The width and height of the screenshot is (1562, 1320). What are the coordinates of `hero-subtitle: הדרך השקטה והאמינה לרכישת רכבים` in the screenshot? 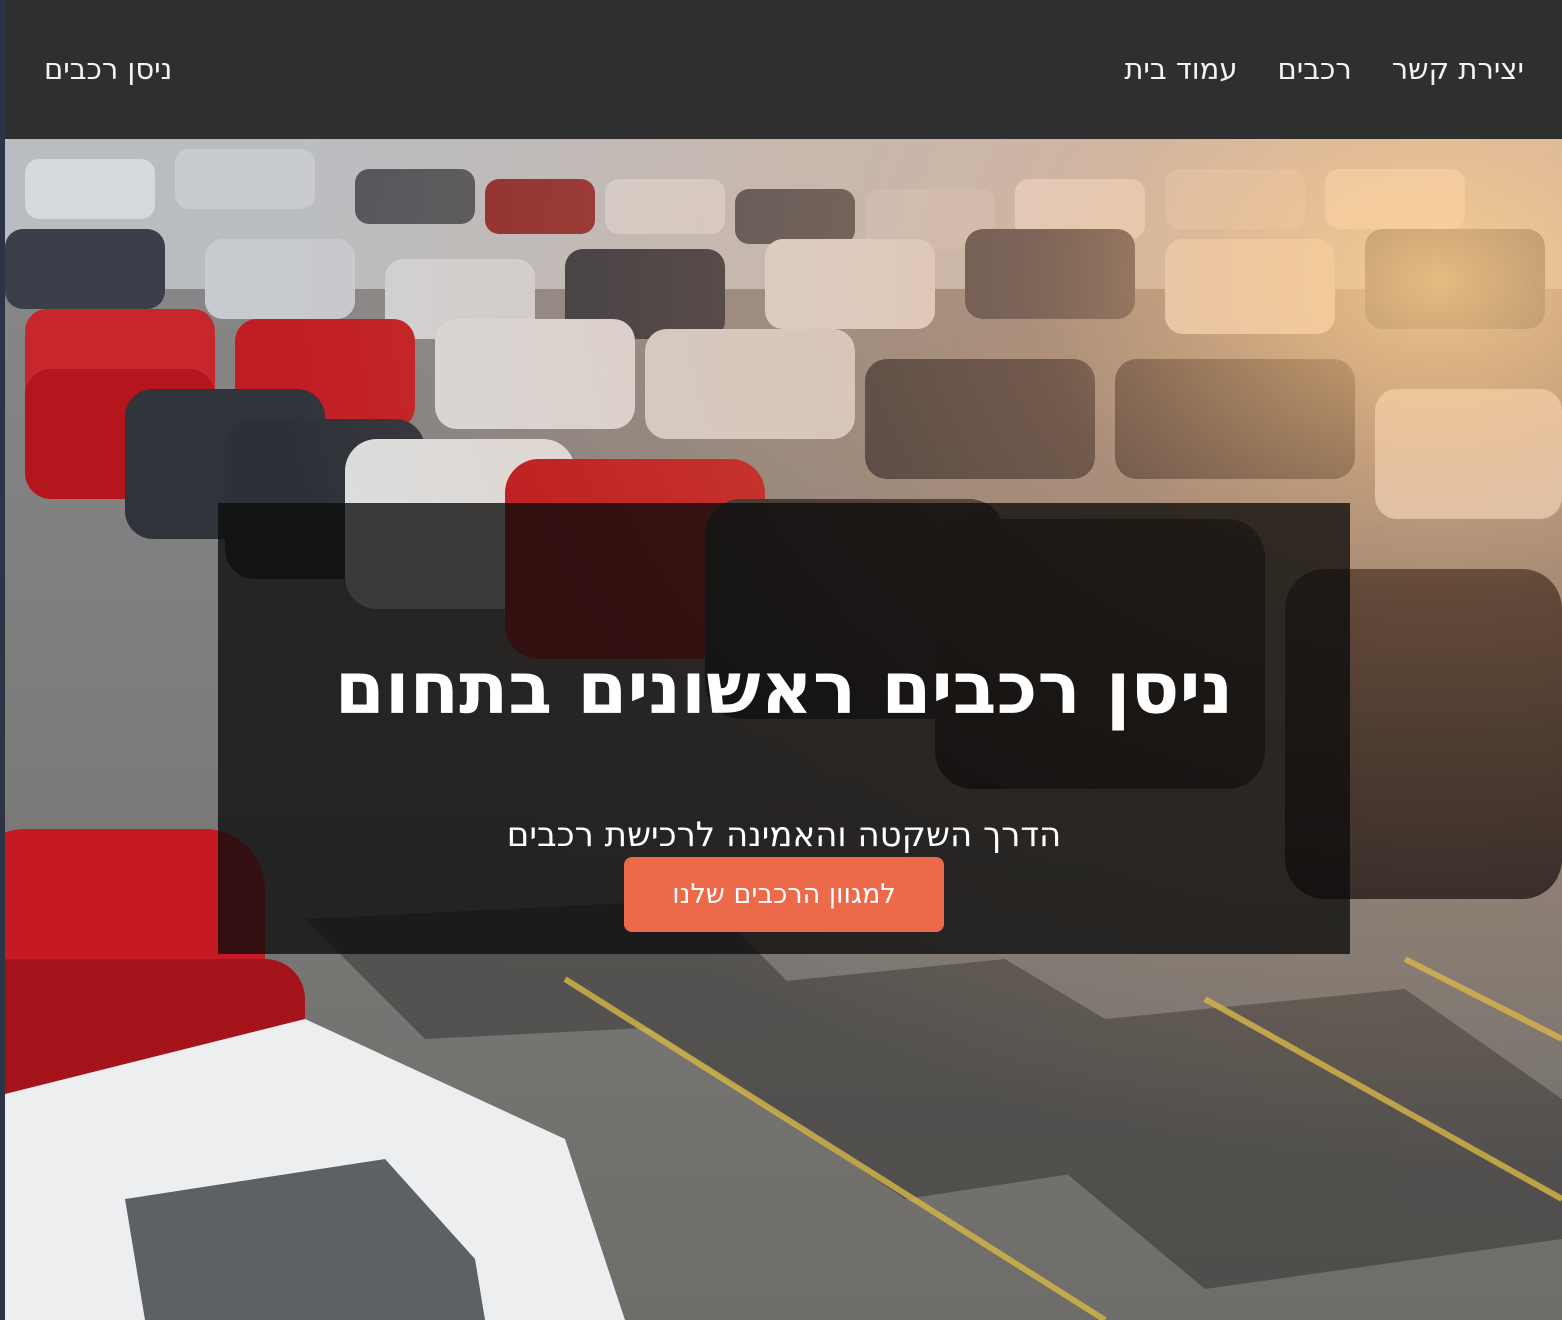 It's located at (784, 835).